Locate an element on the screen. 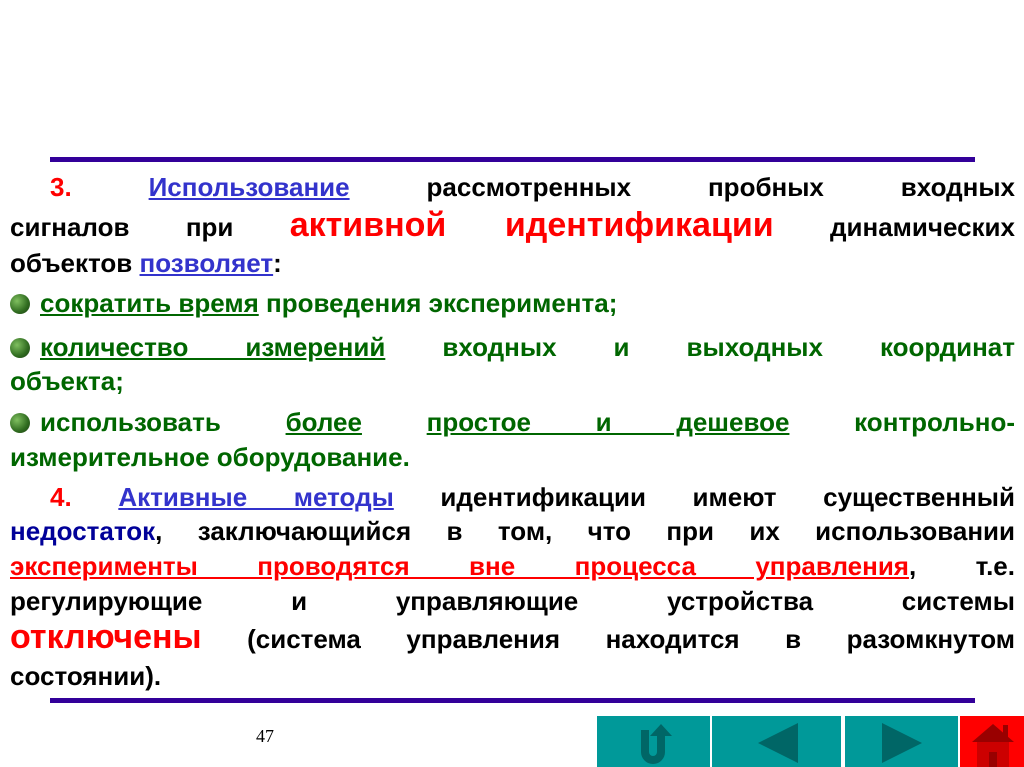  p4-line6: состоянии). is located at coordinates (86, 676).